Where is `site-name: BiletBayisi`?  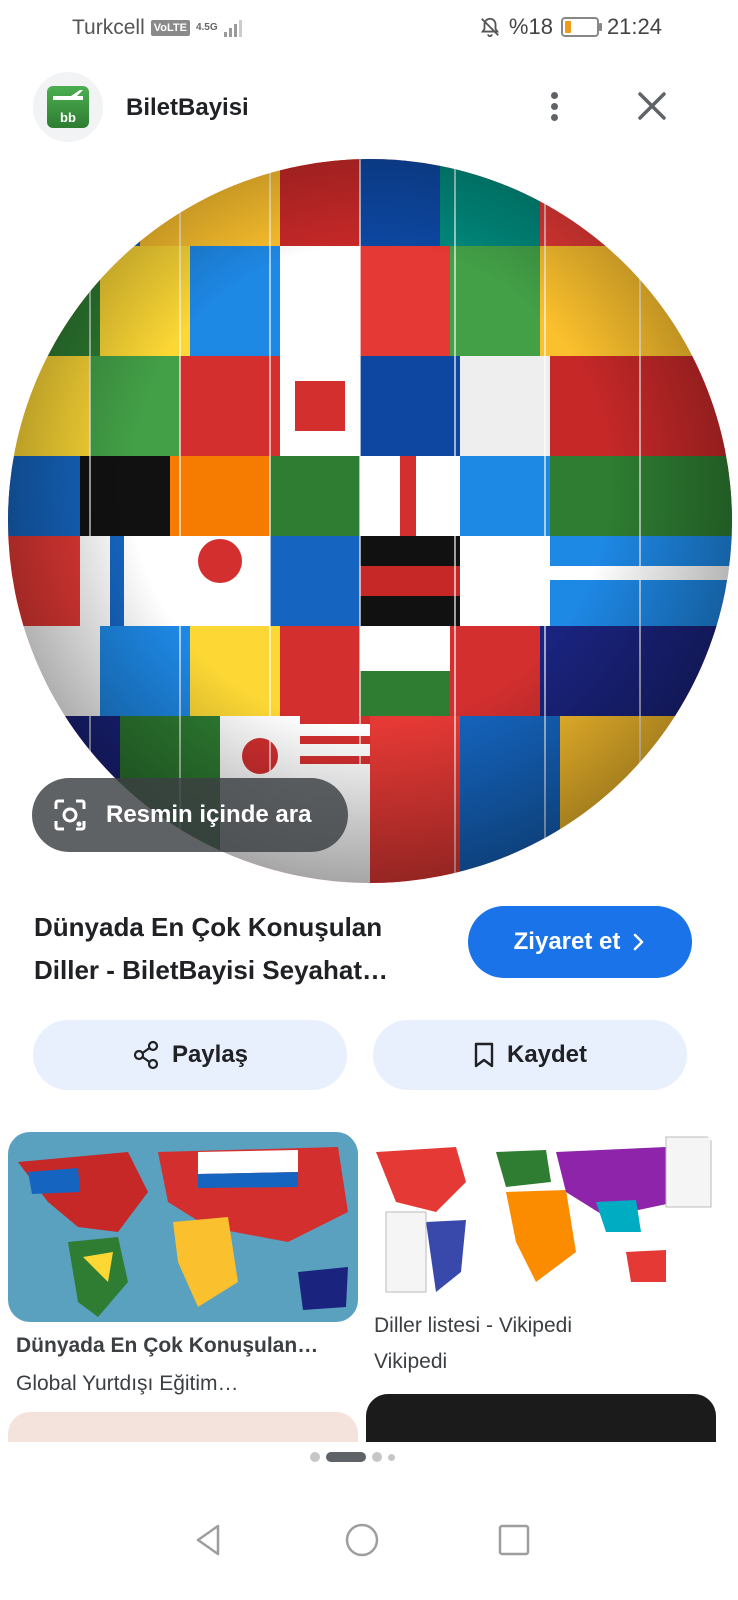 site-name: BiletBayisi is located at coordinates (187, 108).